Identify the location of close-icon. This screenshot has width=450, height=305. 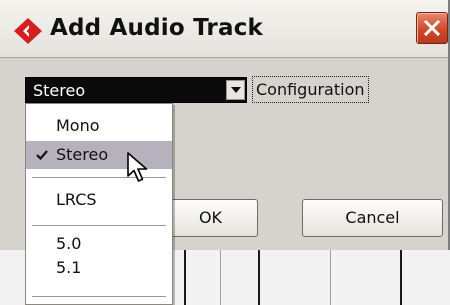
(432, 28).